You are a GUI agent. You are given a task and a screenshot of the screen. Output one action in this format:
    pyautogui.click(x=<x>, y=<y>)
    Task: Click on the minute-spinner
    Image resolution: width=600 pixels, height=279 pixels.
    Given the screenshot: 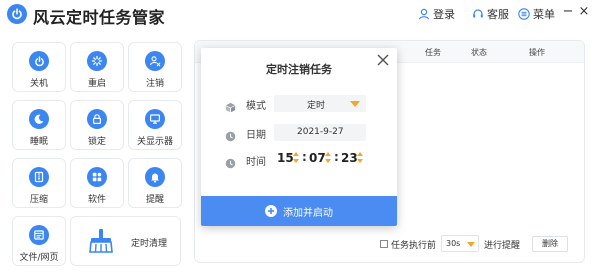 What is the action you would take?
    pyautogui.click(x=328, y=157)
    